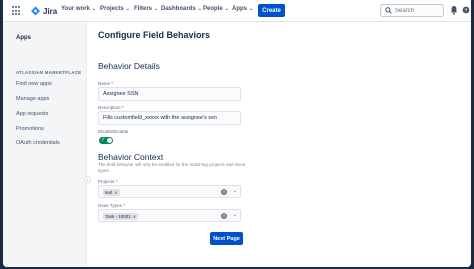  Describe the element at coordinates (109, 140) in the screenshot. I see `toggle-knob` at that location.